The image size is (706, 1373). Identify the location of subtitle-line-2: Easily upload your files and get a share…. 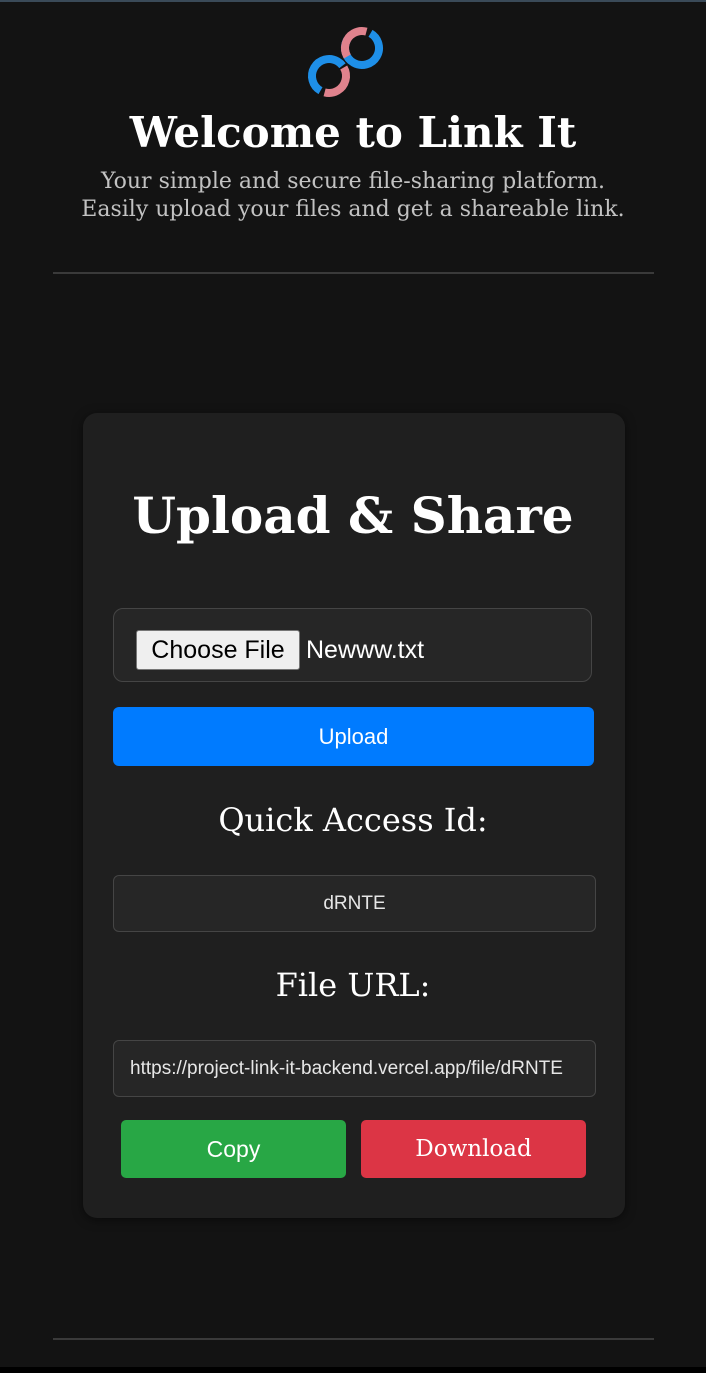
(353, 209).